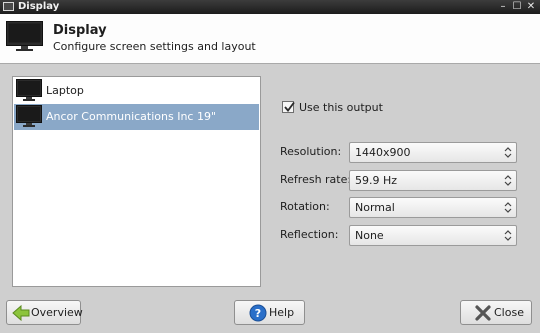  I want to click on close-button-label: Close, so click(509, 312).